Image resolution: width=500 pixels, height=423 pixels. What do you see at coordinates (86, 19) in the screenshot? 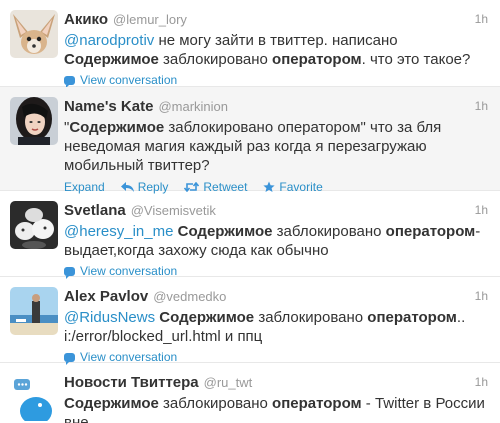
I see `author-name: Акико` at bounding box center [86, 19].